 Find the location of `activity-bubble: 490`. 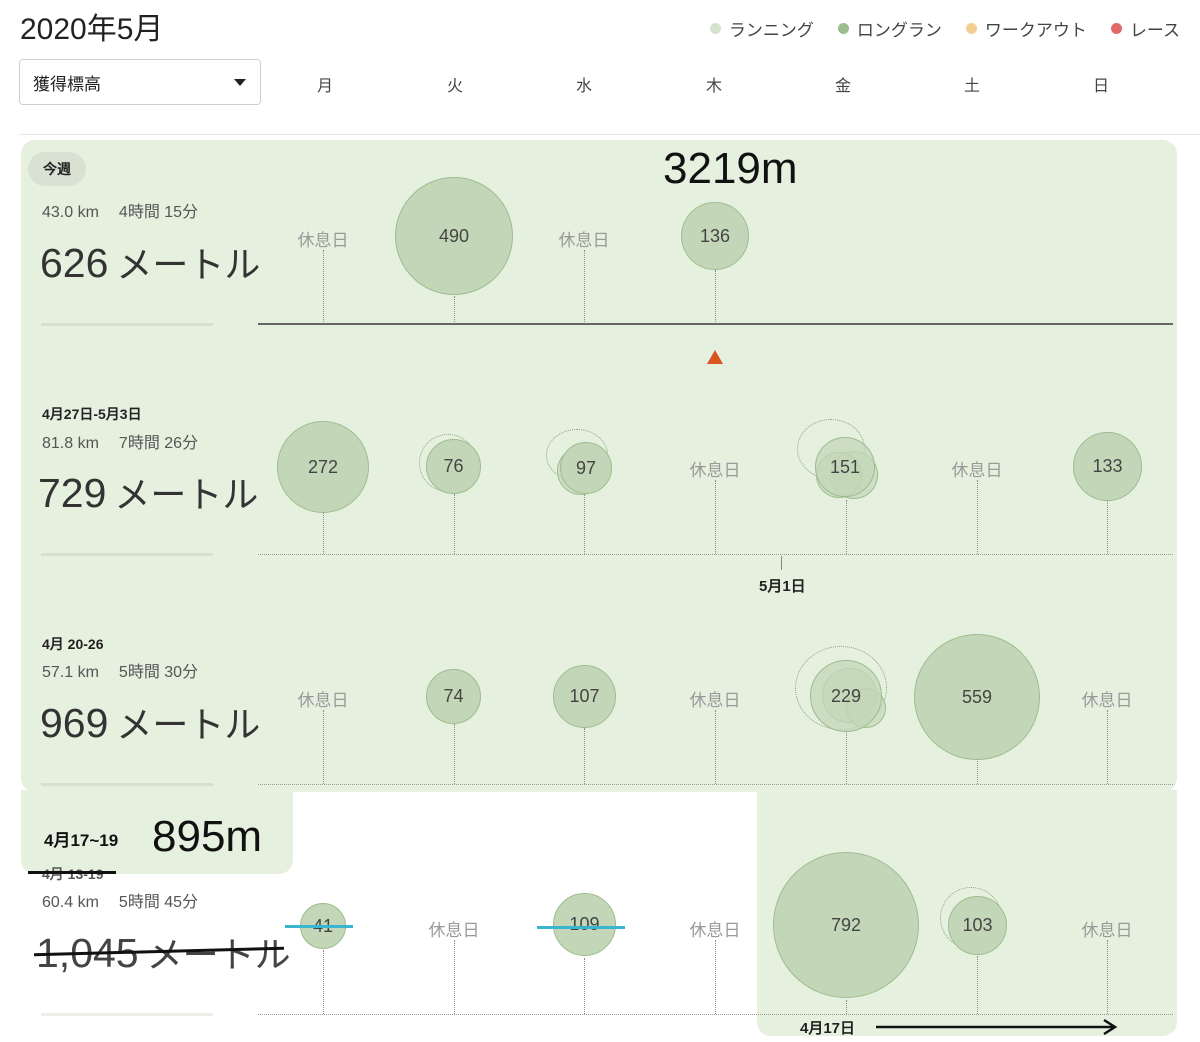

activity-bubble: 490 is located at coordinates (454, 236).